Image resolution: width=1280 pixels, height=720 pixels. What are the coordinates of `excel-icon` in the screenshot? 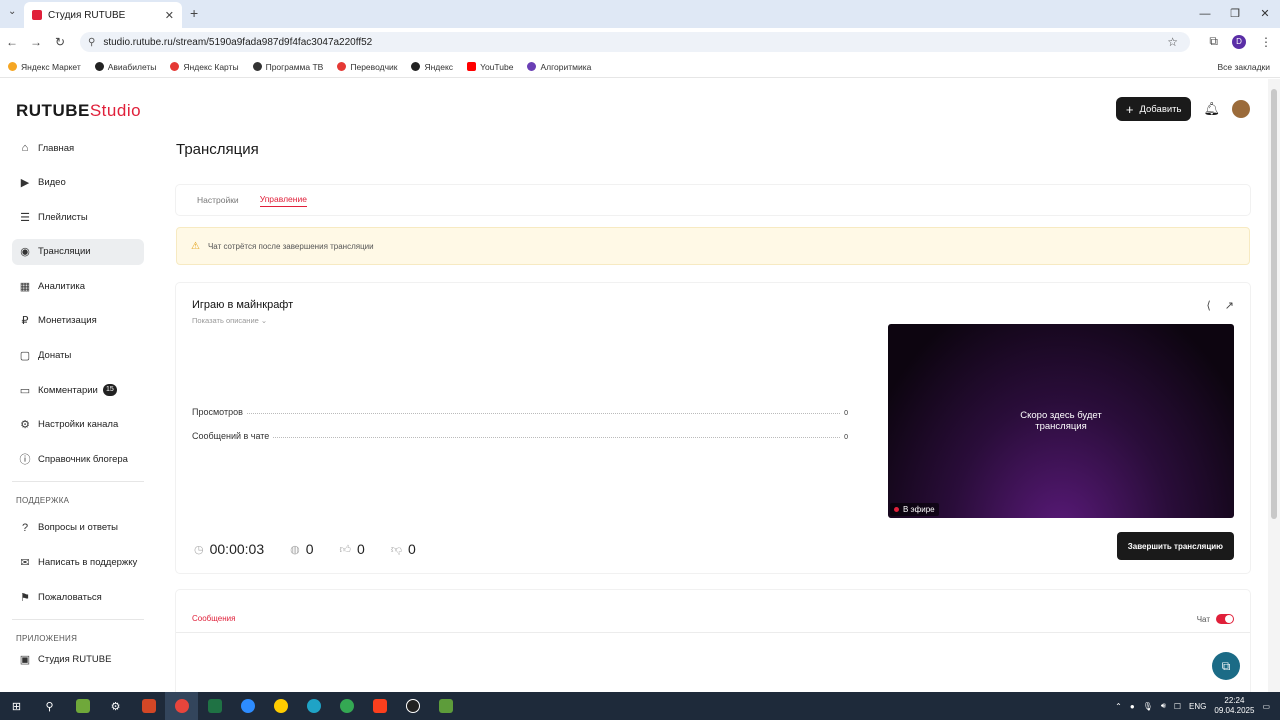 It's located at (214, 706).